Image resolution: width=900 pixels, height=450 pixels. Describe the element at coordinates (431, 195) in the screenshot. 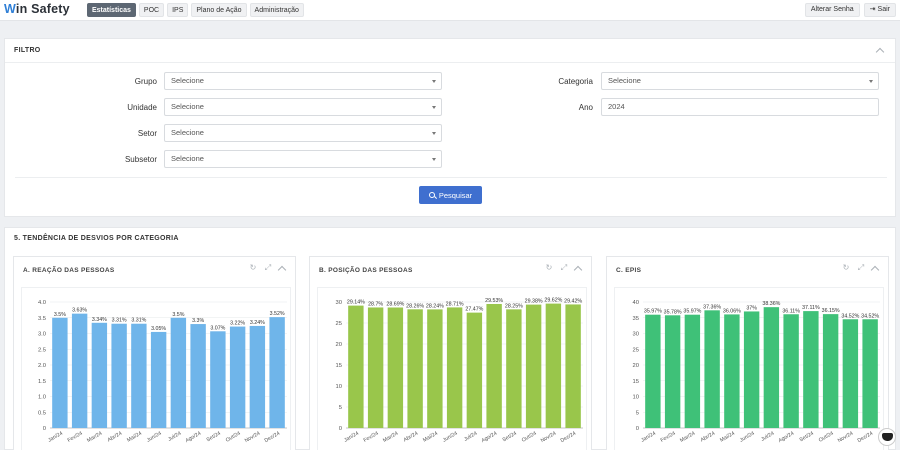

I see `search-icon` at that location.